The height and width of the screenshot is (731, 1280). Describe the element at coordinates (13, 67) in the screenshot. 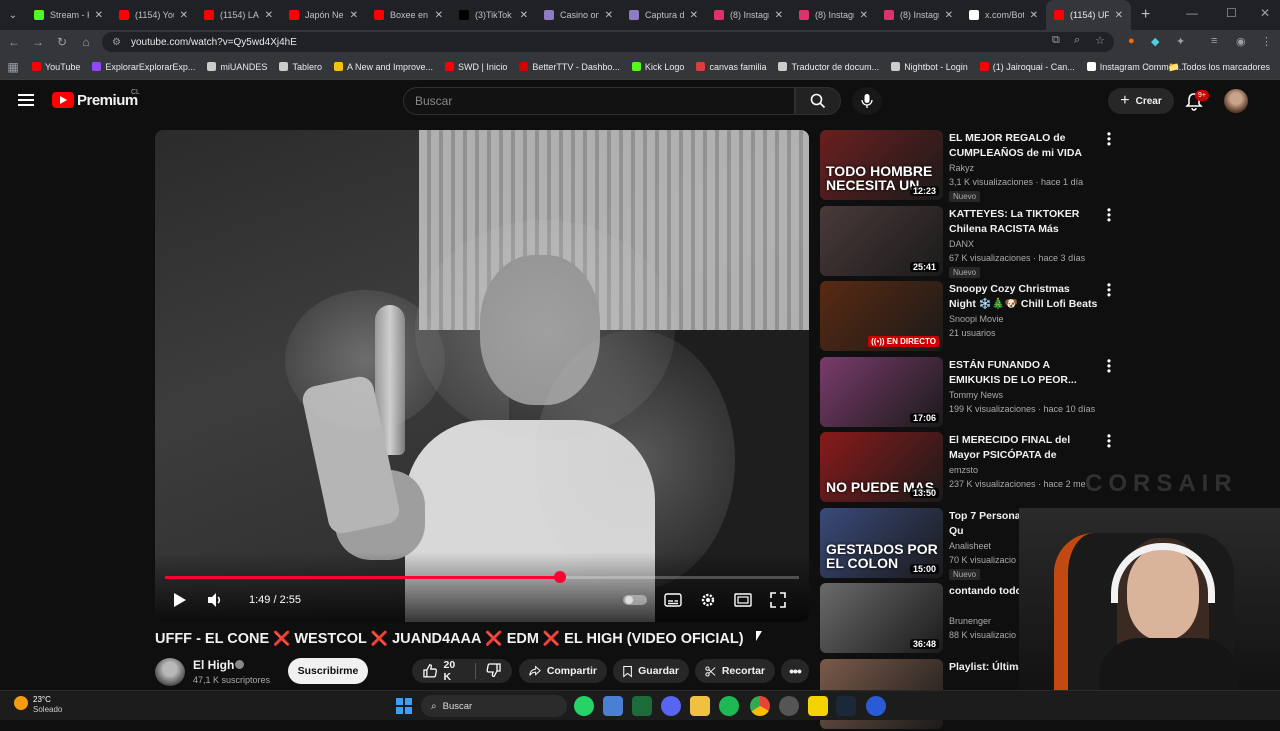

I see `apps-grid-icon: ▦` at that location.